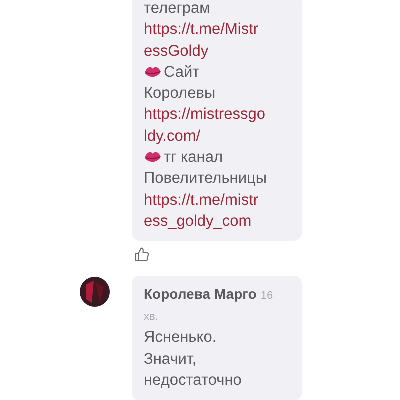  Describe the element at coordinates (217, 200) in the screenshot. I see `message-link: https://t.me/mistr` at that location.